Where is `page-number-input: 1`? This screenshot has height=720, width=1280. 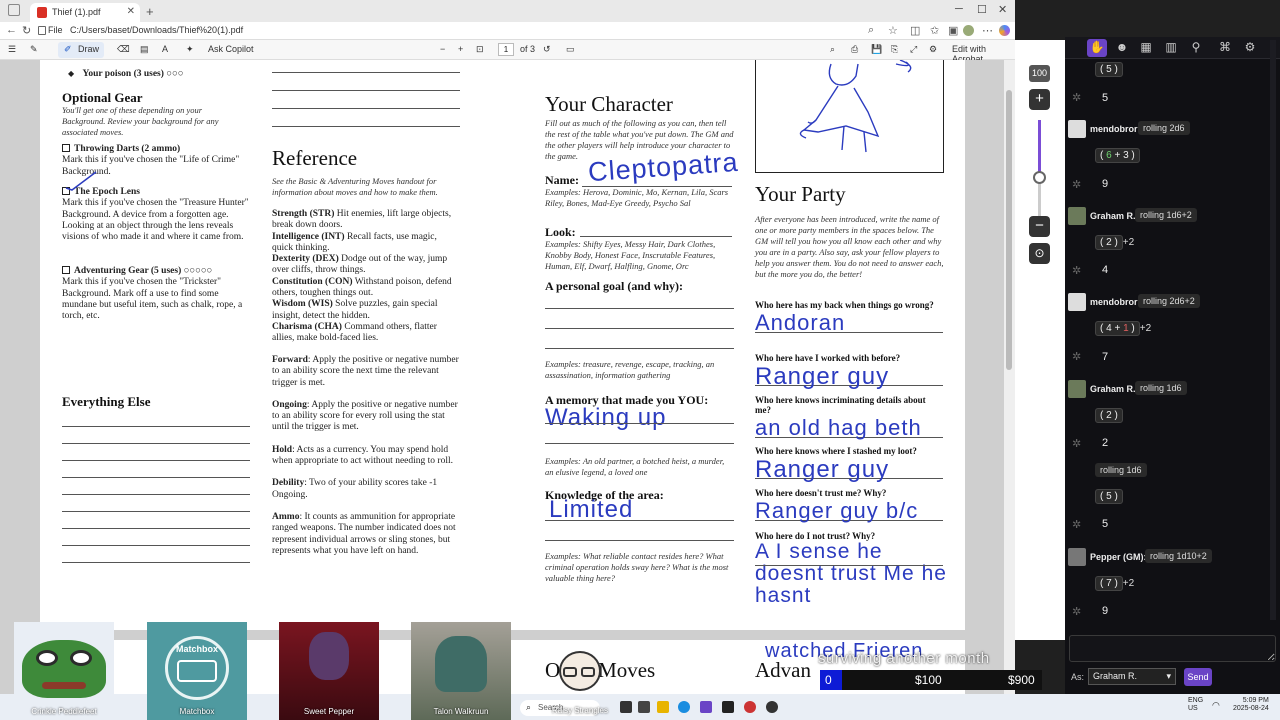
page-number-input: 1 is located at coordinates (506, 49).